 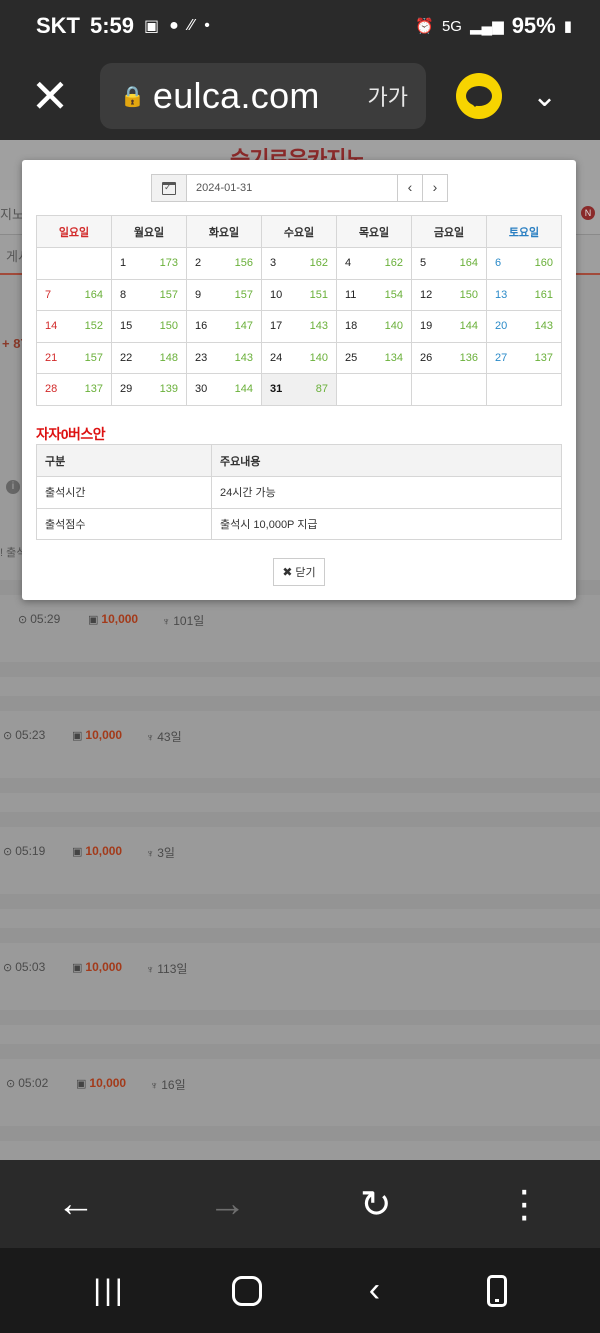 What do you see at coordinates (468, 357) in the screenshot?
I see `attendance-count: 136` at bounding box center [468, 357].